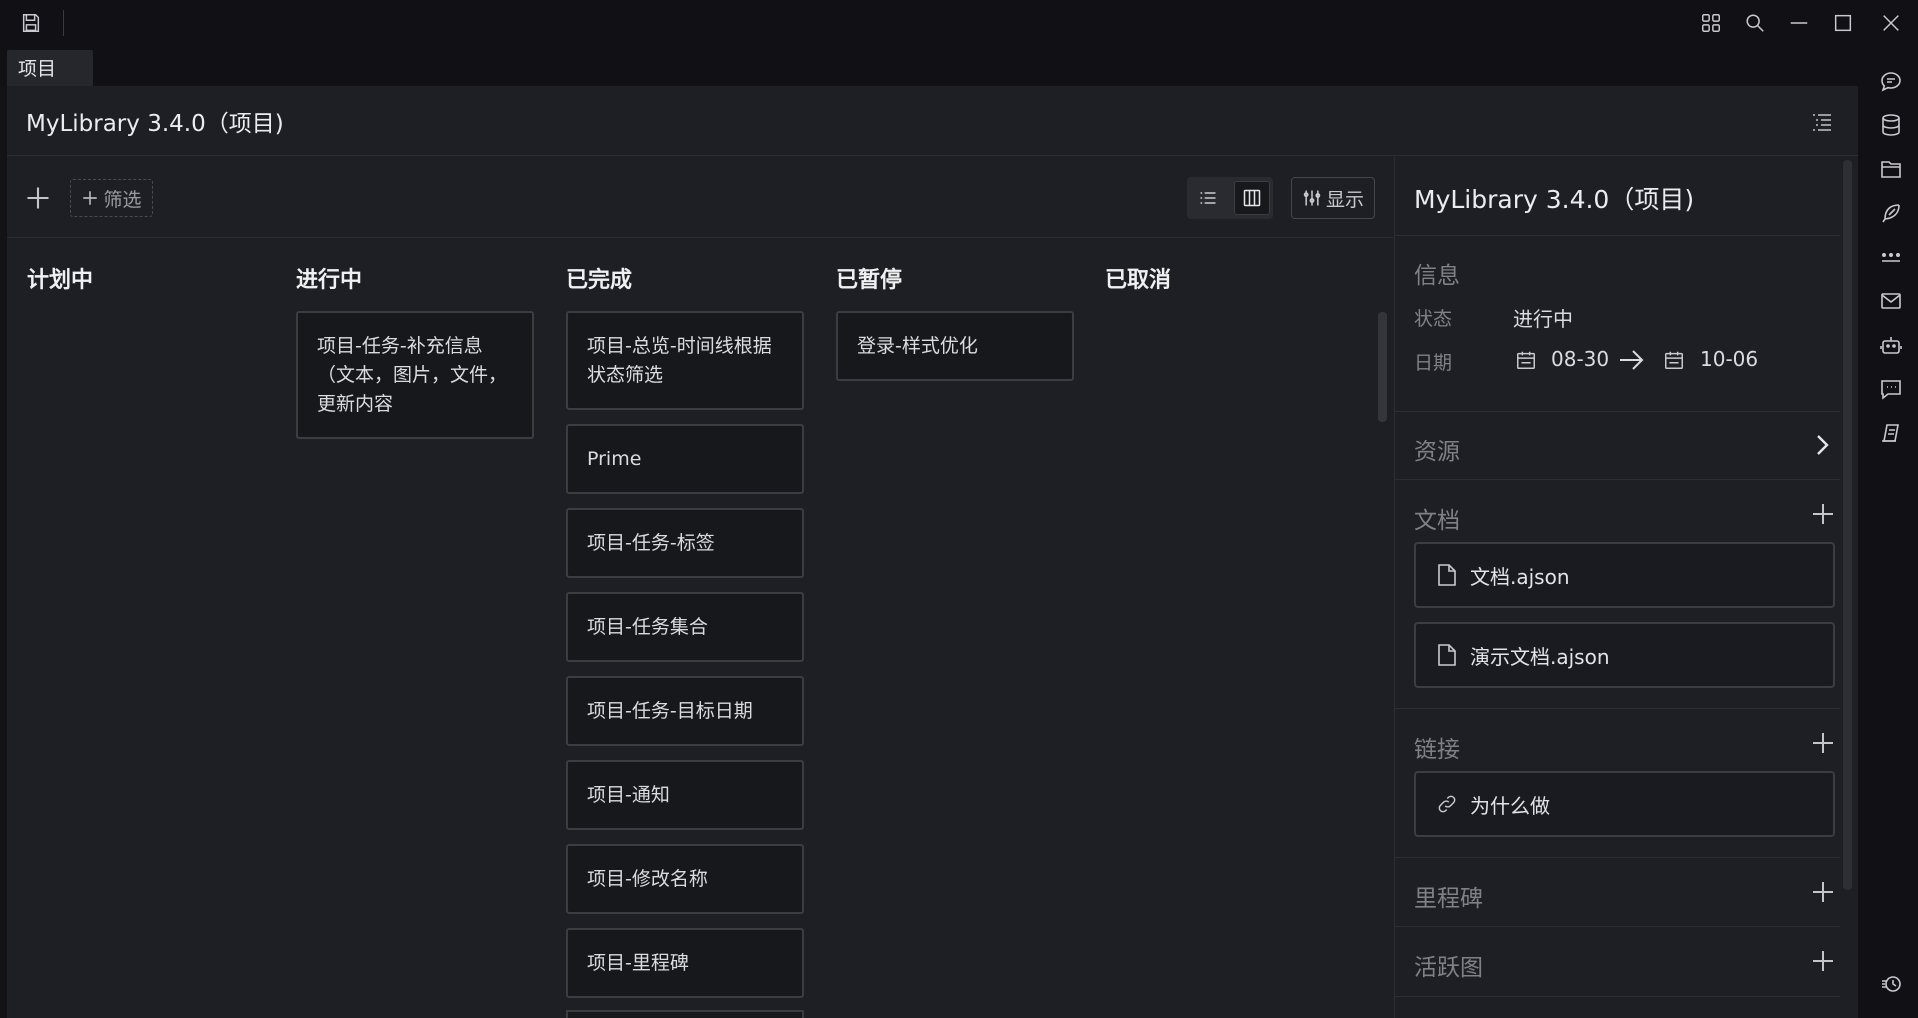  Describe the element at coordinates (1891, 82) in the screenshot. I see `comment-icon` at that location.